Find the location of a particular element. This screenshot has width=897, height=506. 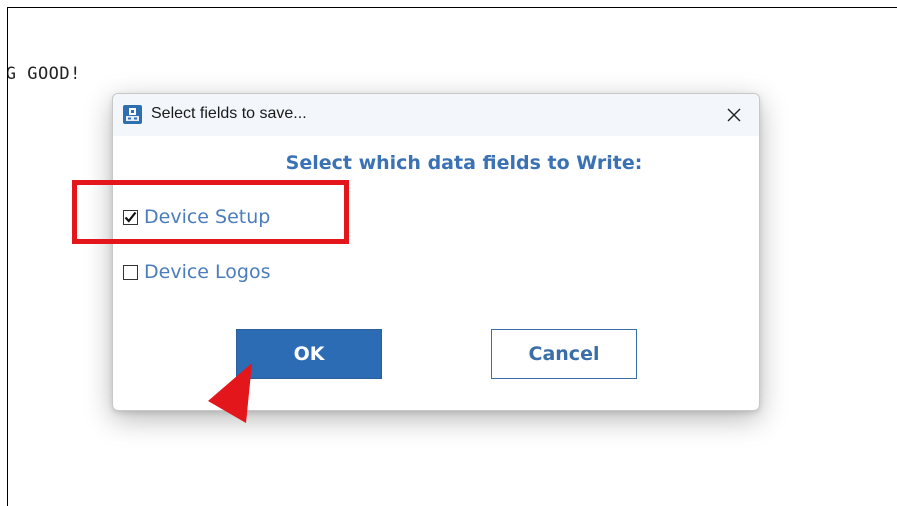

console-text: NG GOOD! is located at coordinates (44, 74).